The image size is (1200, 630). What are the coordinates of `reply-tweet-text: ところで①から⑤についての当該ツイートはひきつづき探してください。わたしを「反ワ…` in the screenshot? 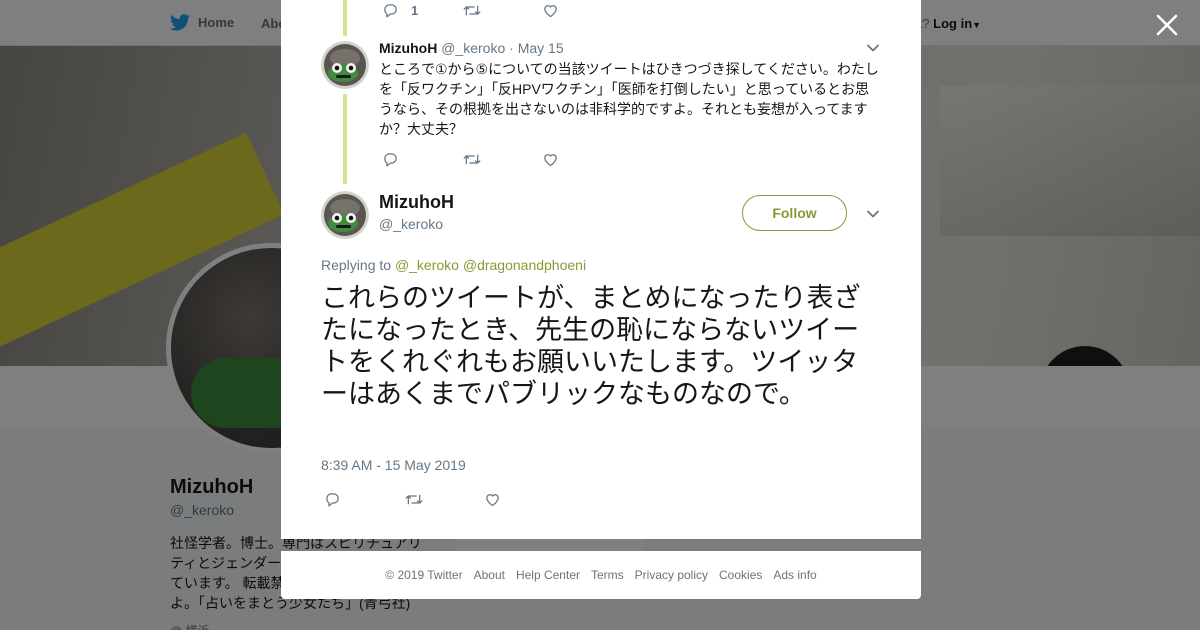 It's located at (629, 99).